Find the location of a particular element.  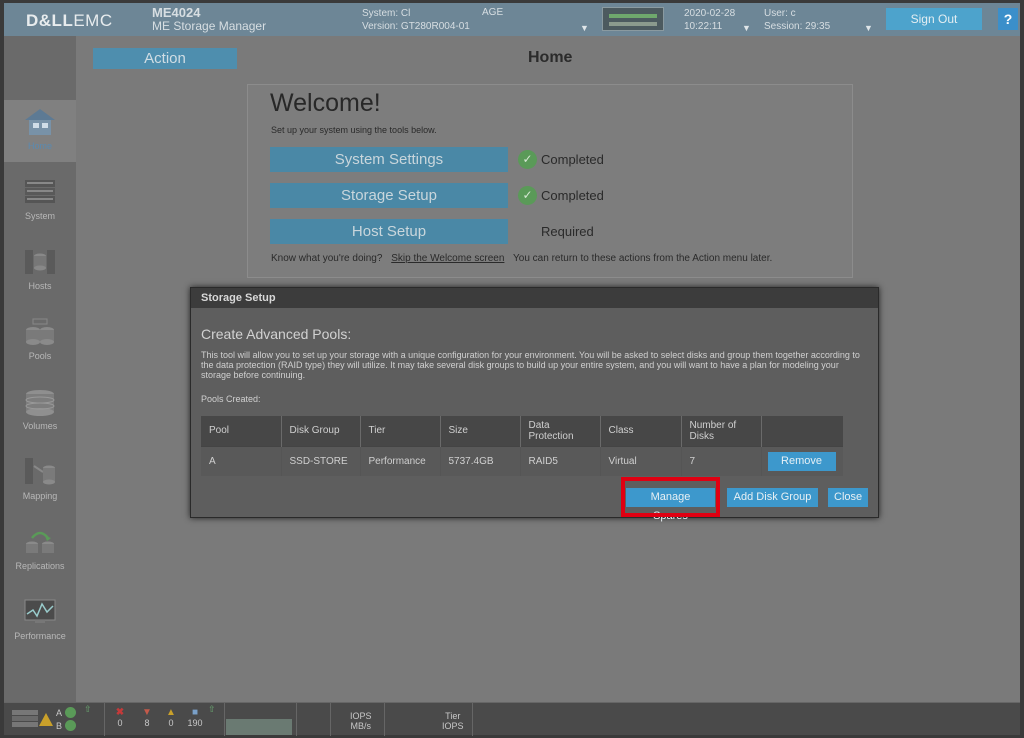

version-label: Version: GT280R004-01 is located at coordinates (416, 26).